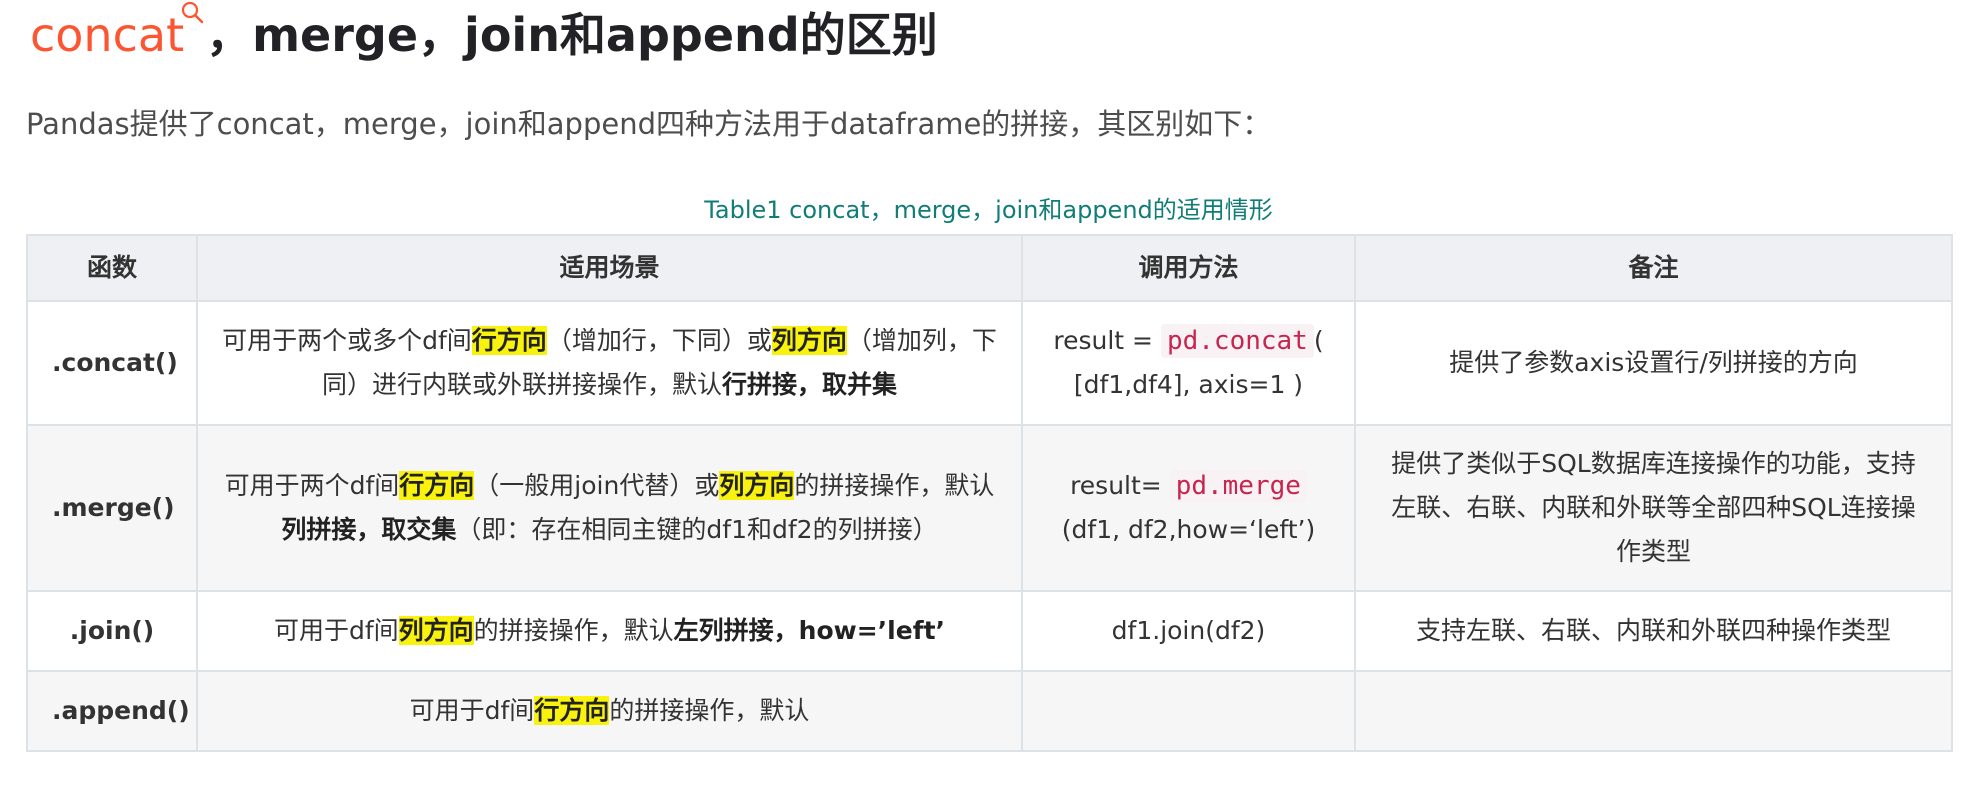  I want to click on inline-code: pd.concat, so click(1237, 341).